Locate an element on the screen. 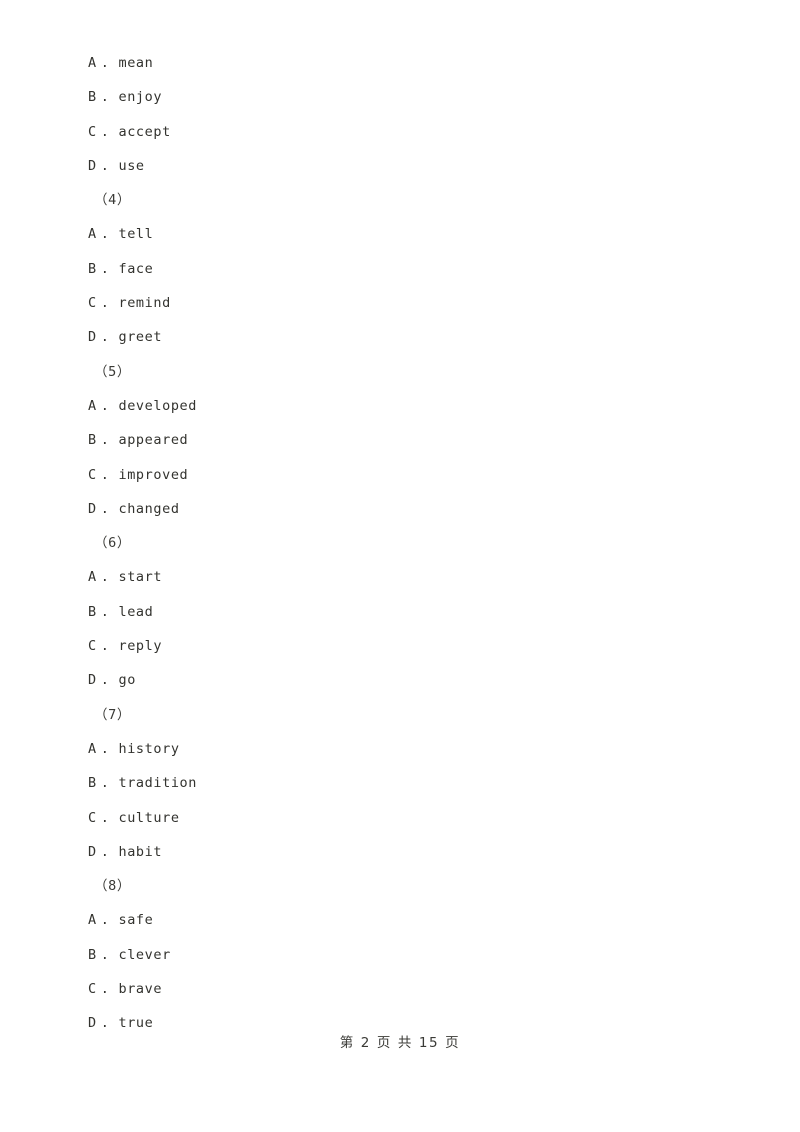 This screenshot has width=800, height=1132. answer-option: B. enjoy is located at coordinates (398, 97).